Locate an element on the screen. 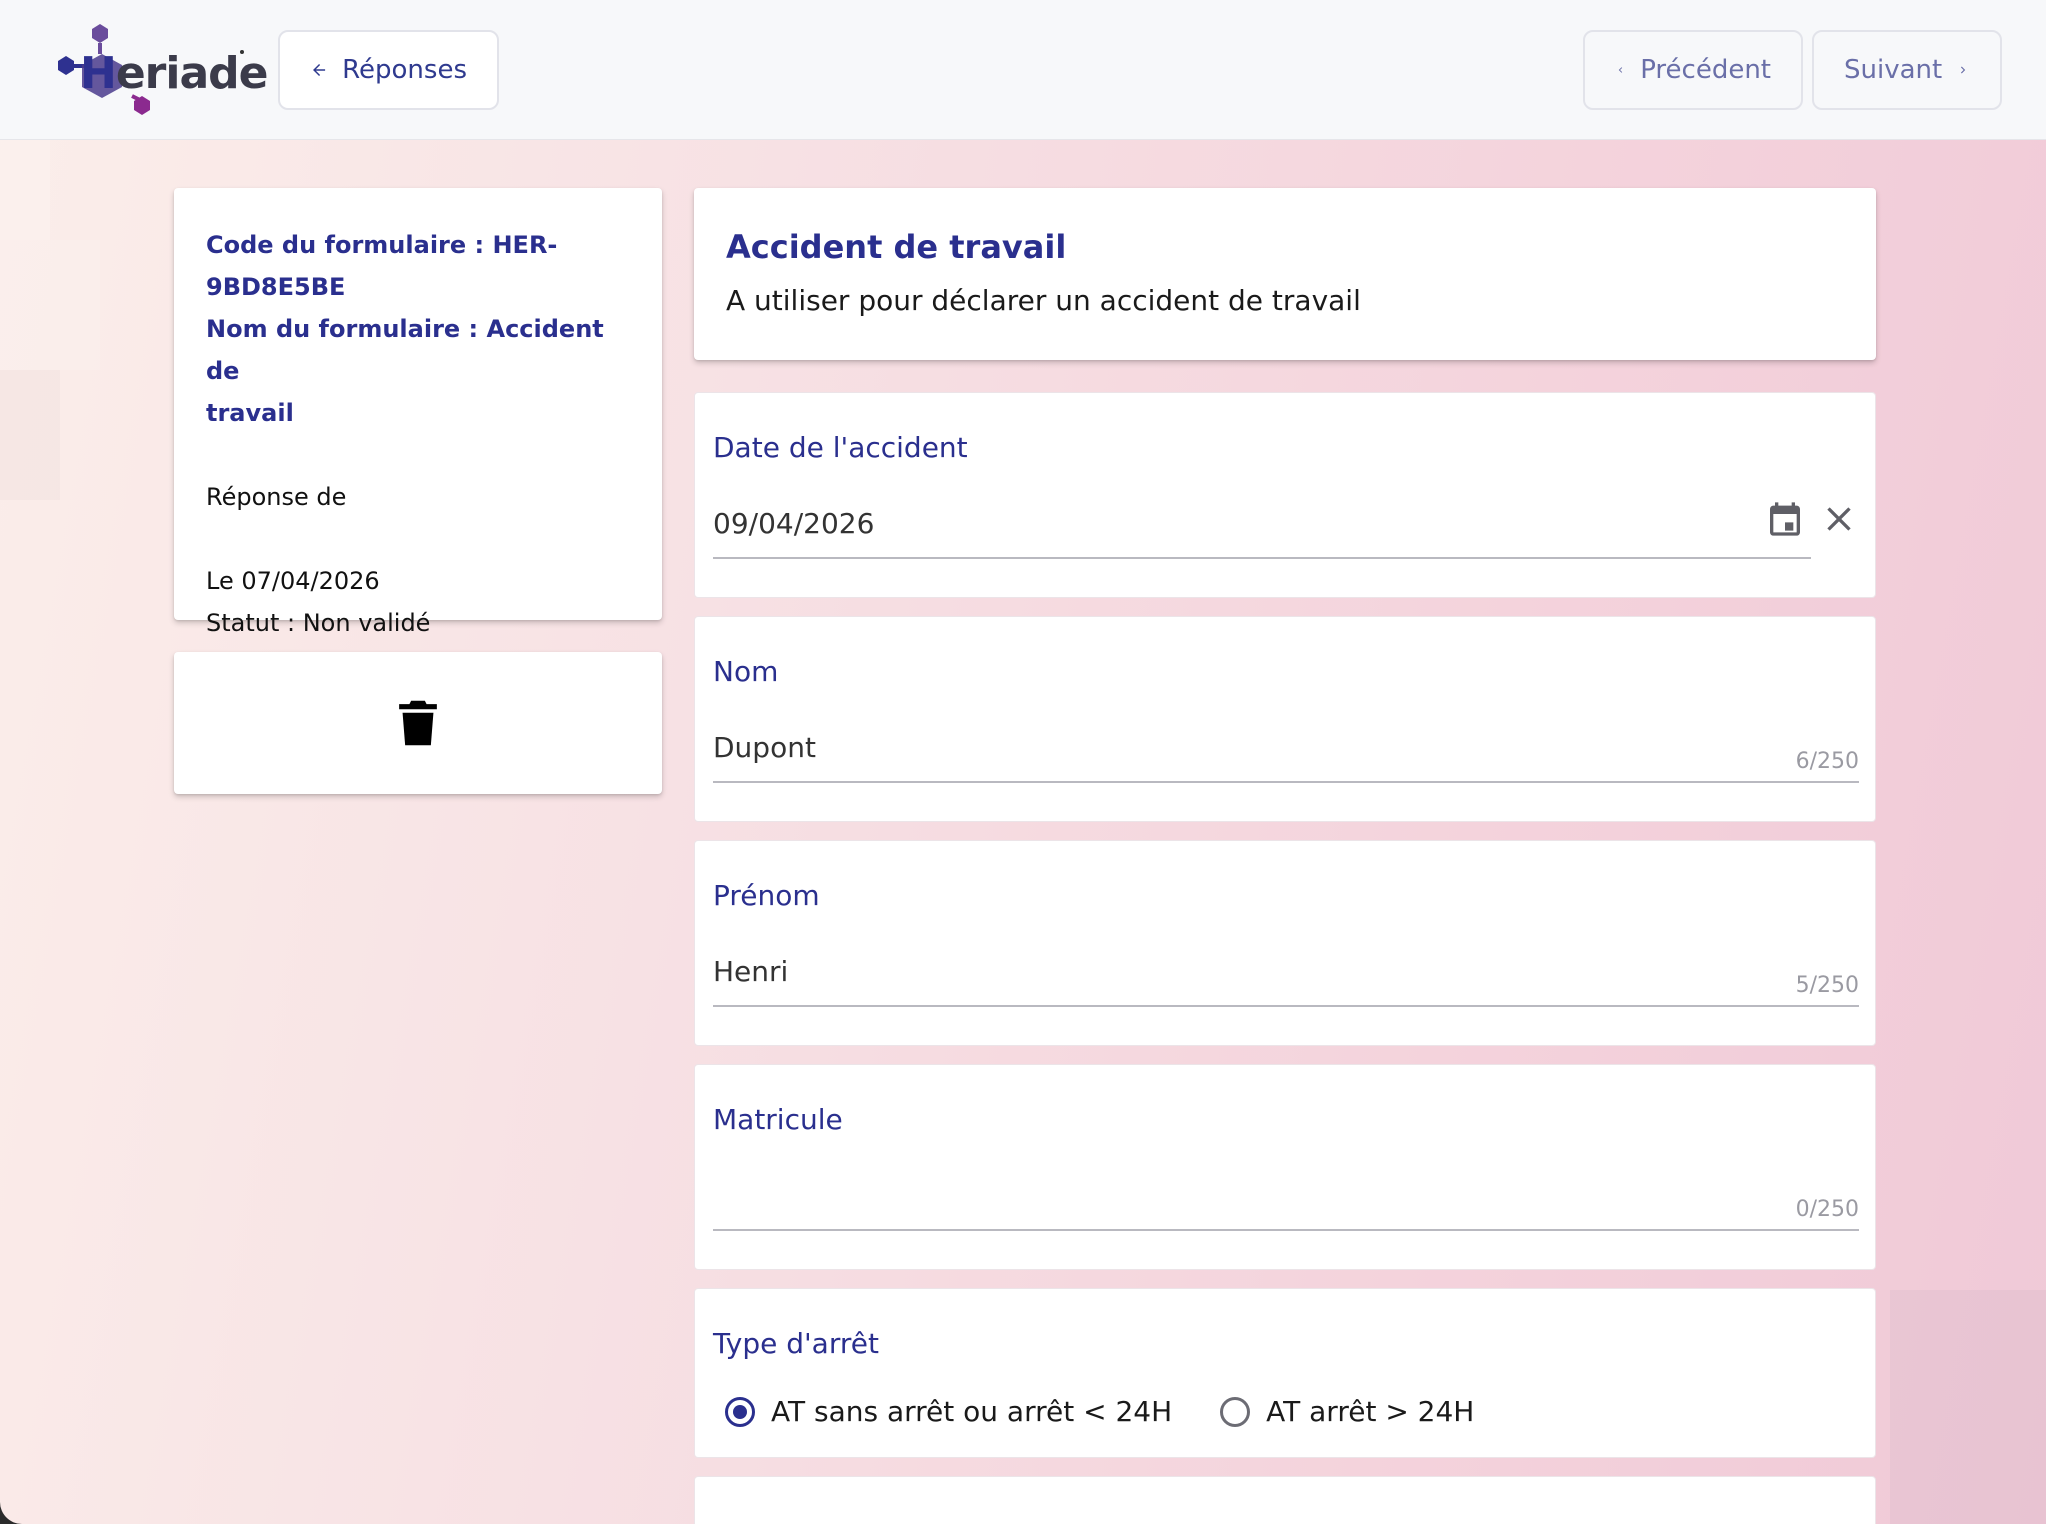  field-first-name: Prénom Henri 5/250 is located at coordinates (1285, 943).